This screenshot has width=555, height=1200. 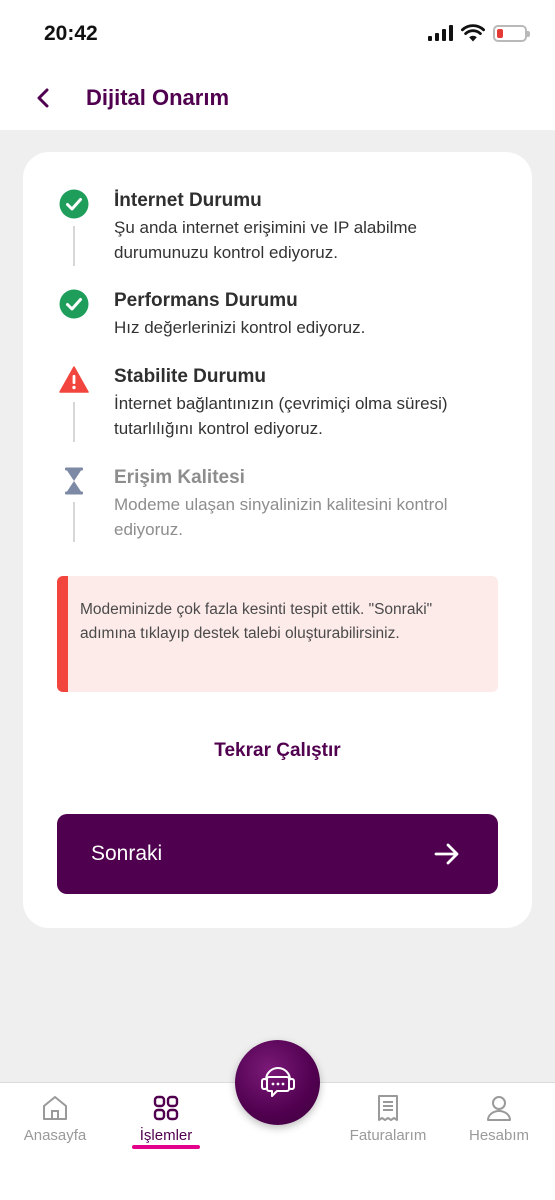 What do you see at coordinates (511, 33) in the screenshot?
I see `battery-icon` at bounding box center [511, 33].